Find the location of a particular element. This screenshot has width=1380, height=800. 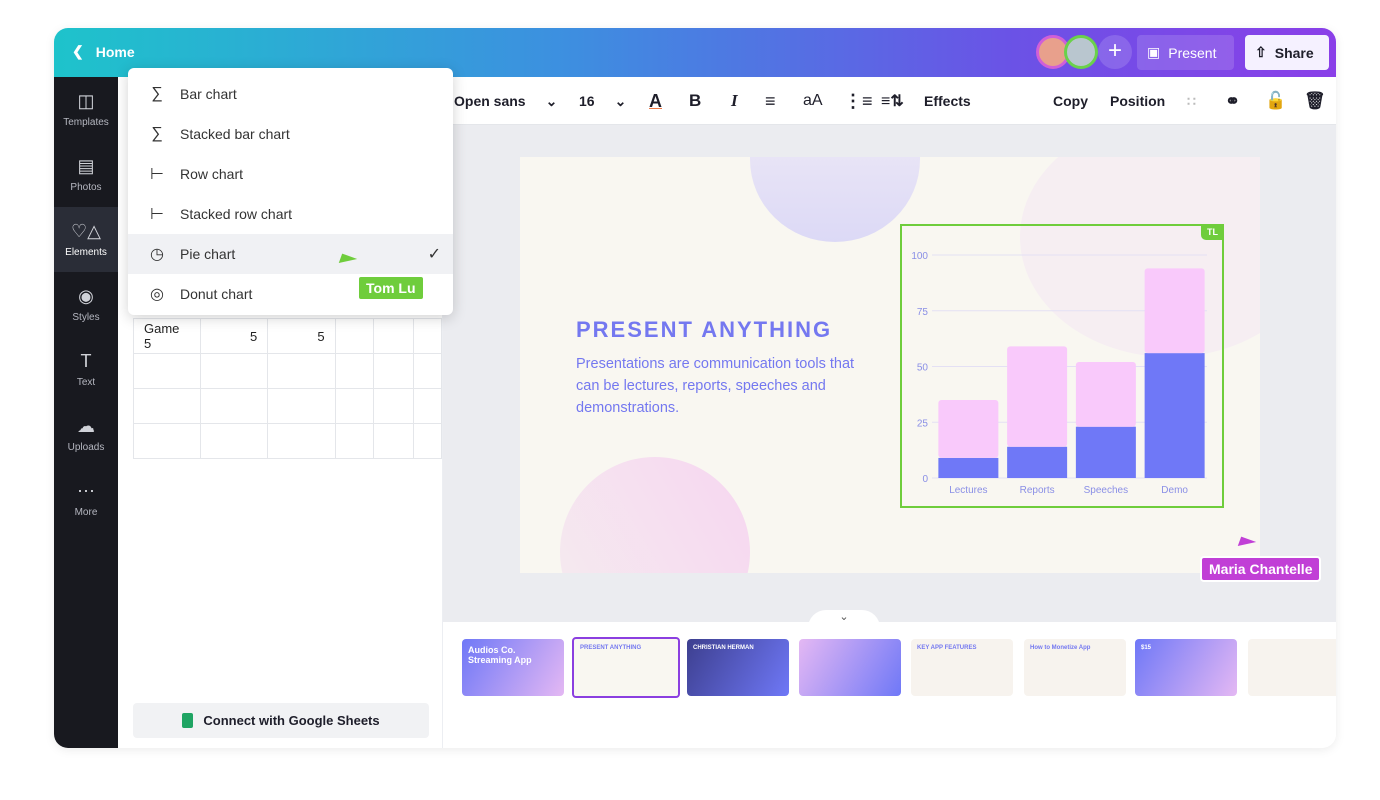

donut-chart-icon: ◎ is located at coordinates (157, 294).